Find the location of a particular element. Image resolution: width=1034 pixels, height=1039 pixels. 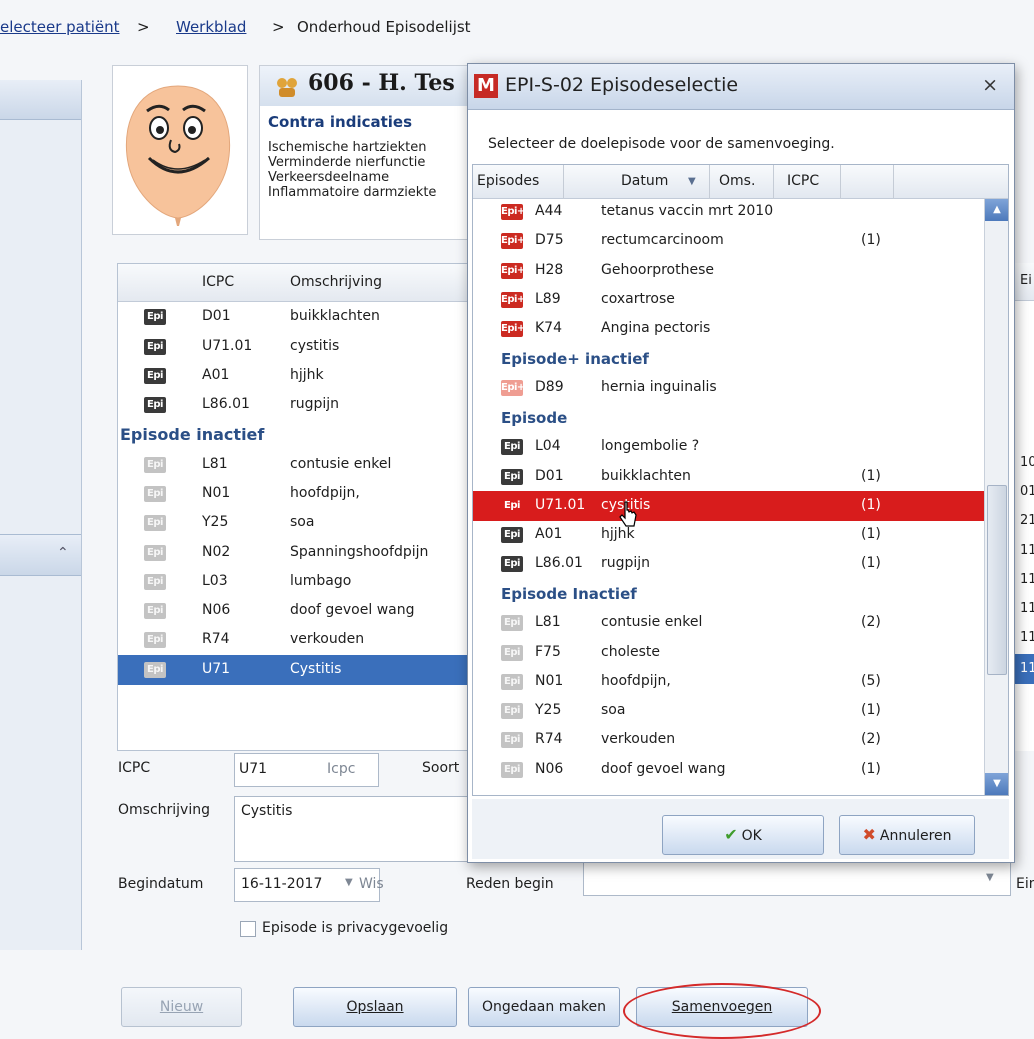

table-row: Epi N01 hoofdpijn, is located at coordinates (297, 494).